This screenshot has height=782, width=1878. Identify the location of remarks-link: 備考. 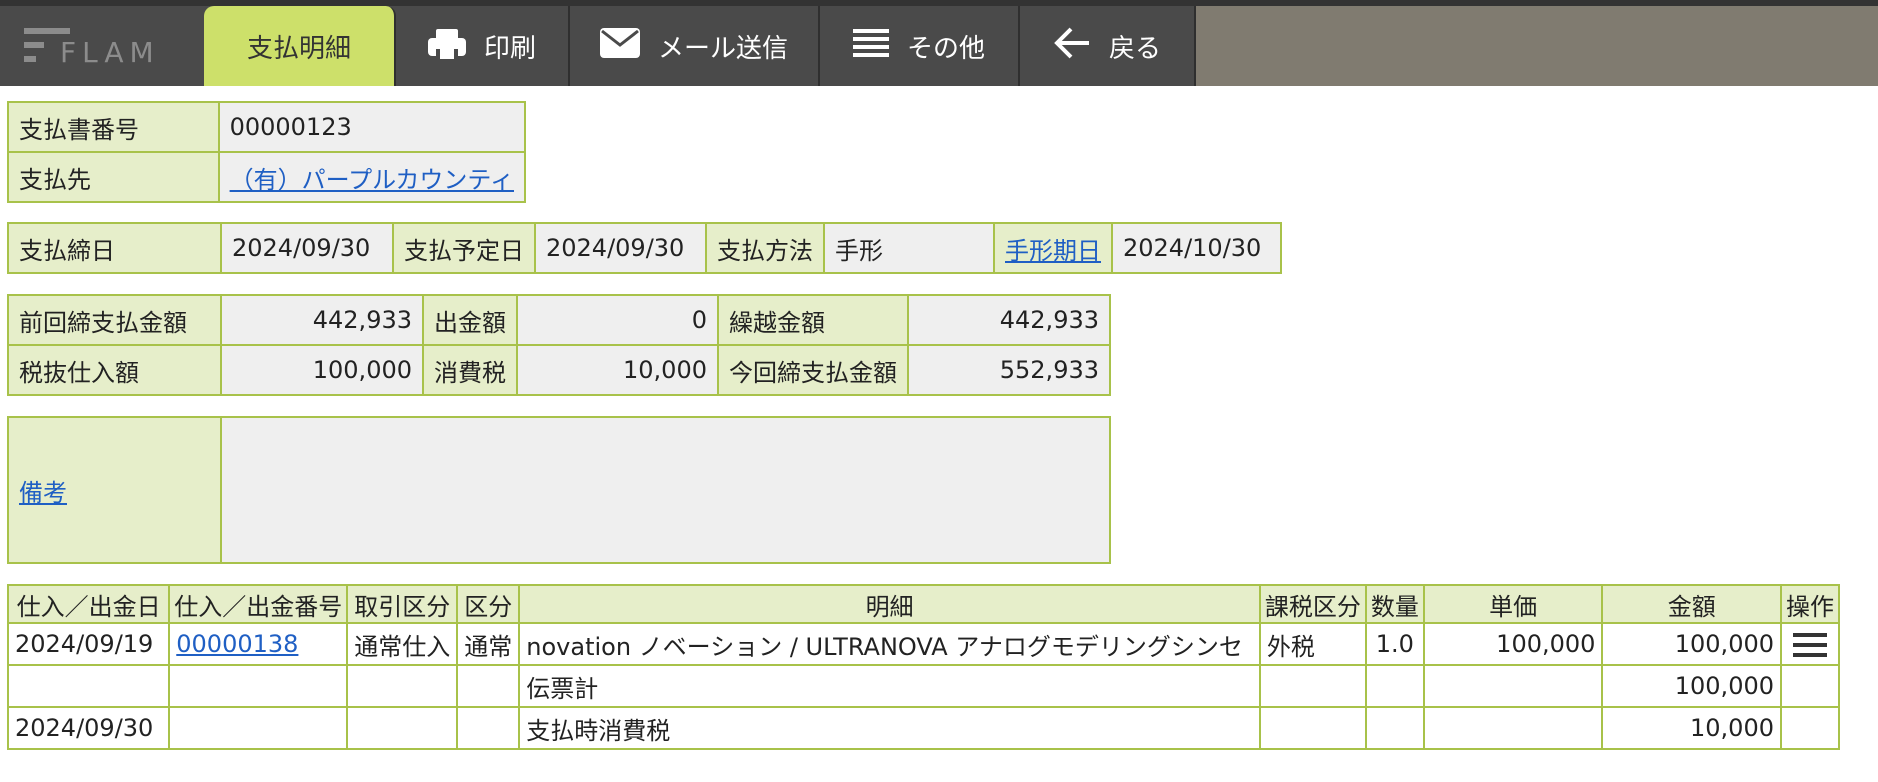
(43, 493).